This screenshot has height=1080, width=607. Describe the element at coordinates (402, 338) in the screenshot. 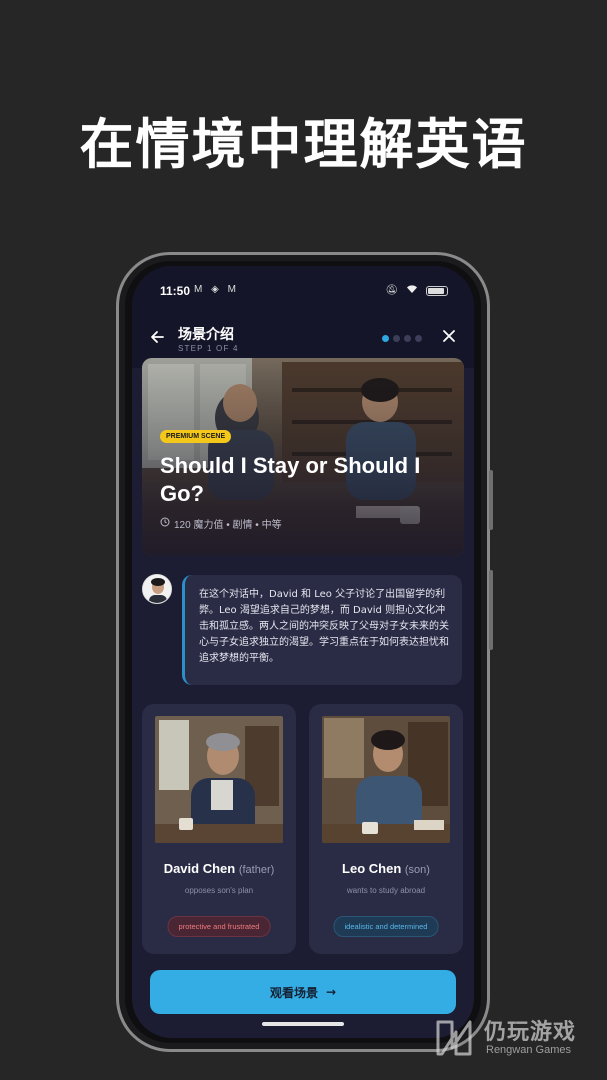

I see `step-dots` at that location.